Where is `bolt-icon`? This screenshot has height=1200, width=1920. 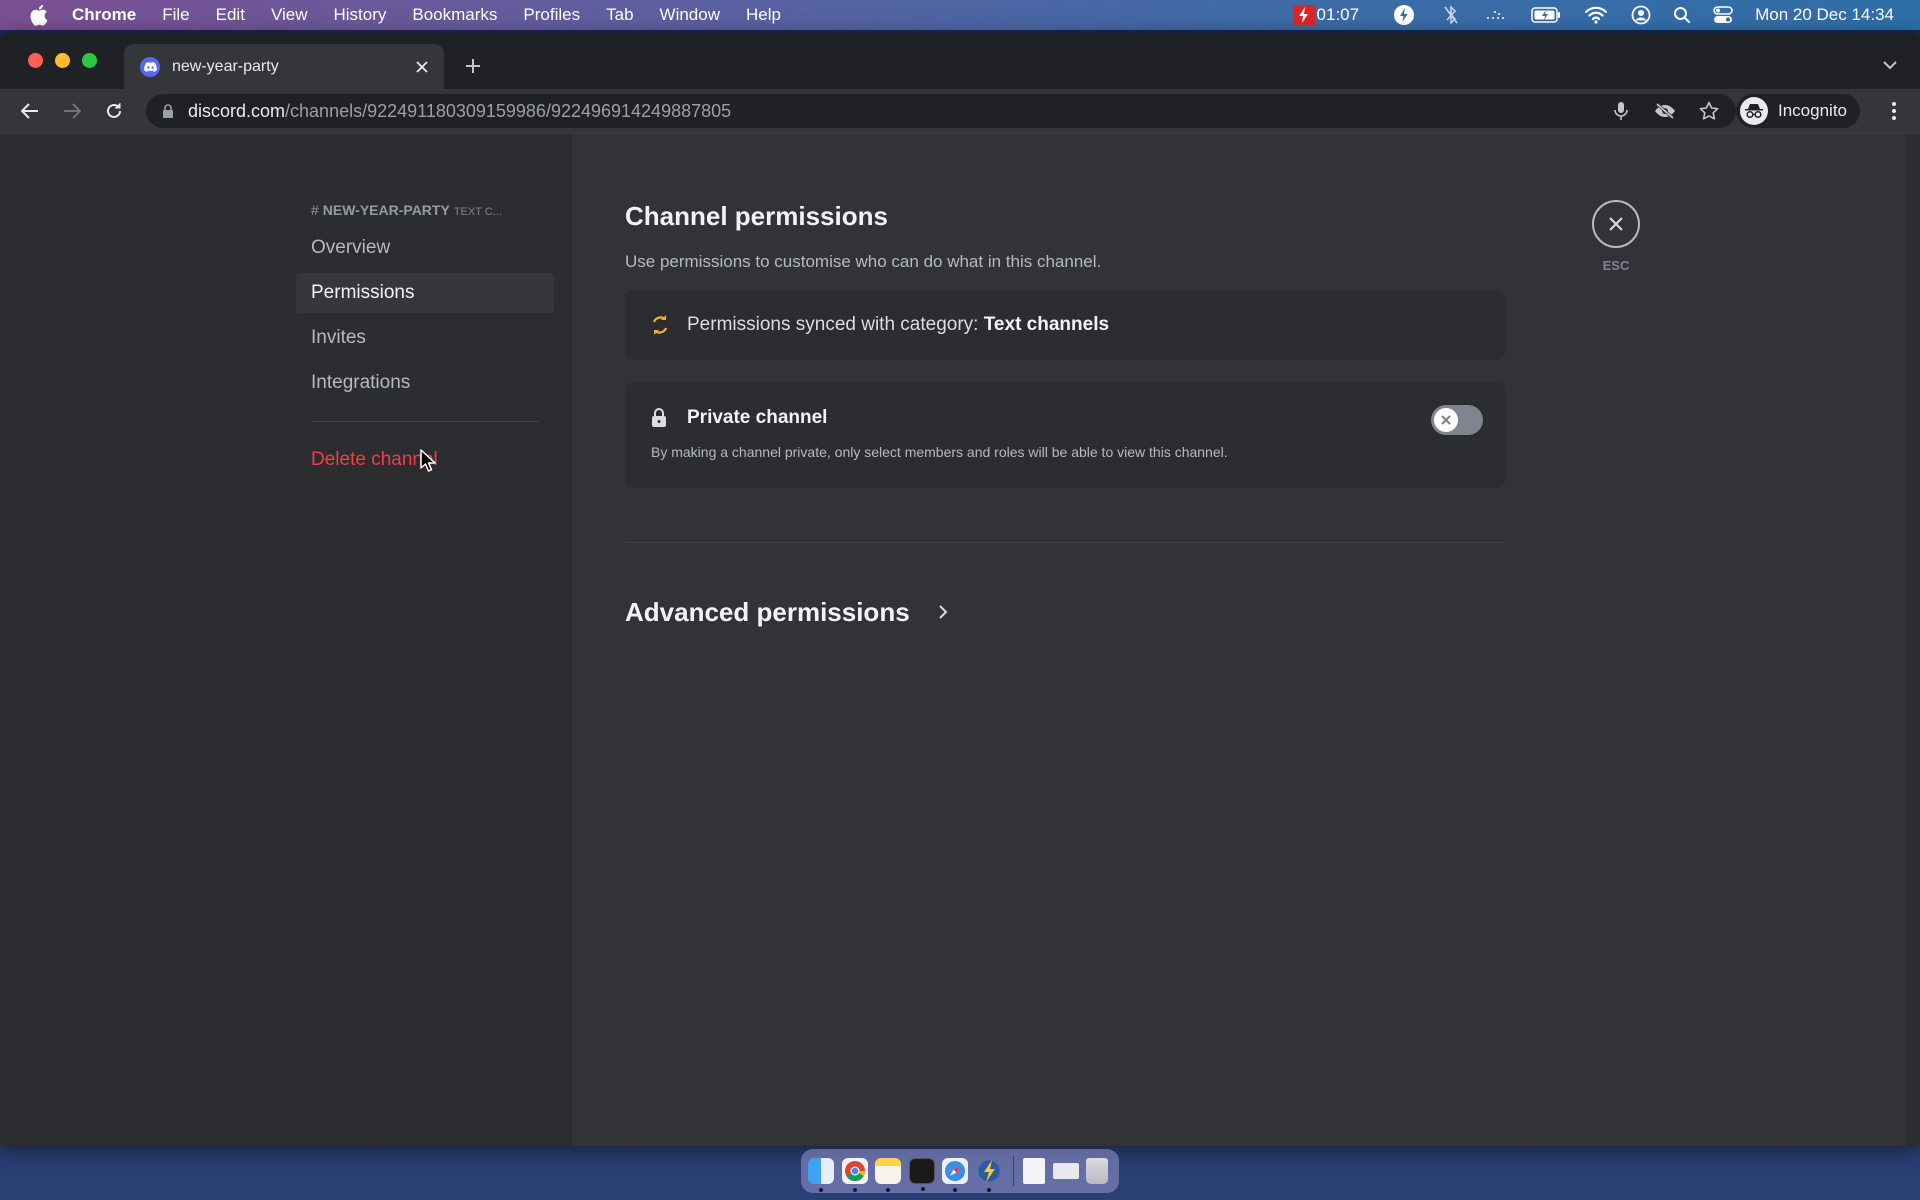
bolt-icon is located at coordinates (1404, 15).